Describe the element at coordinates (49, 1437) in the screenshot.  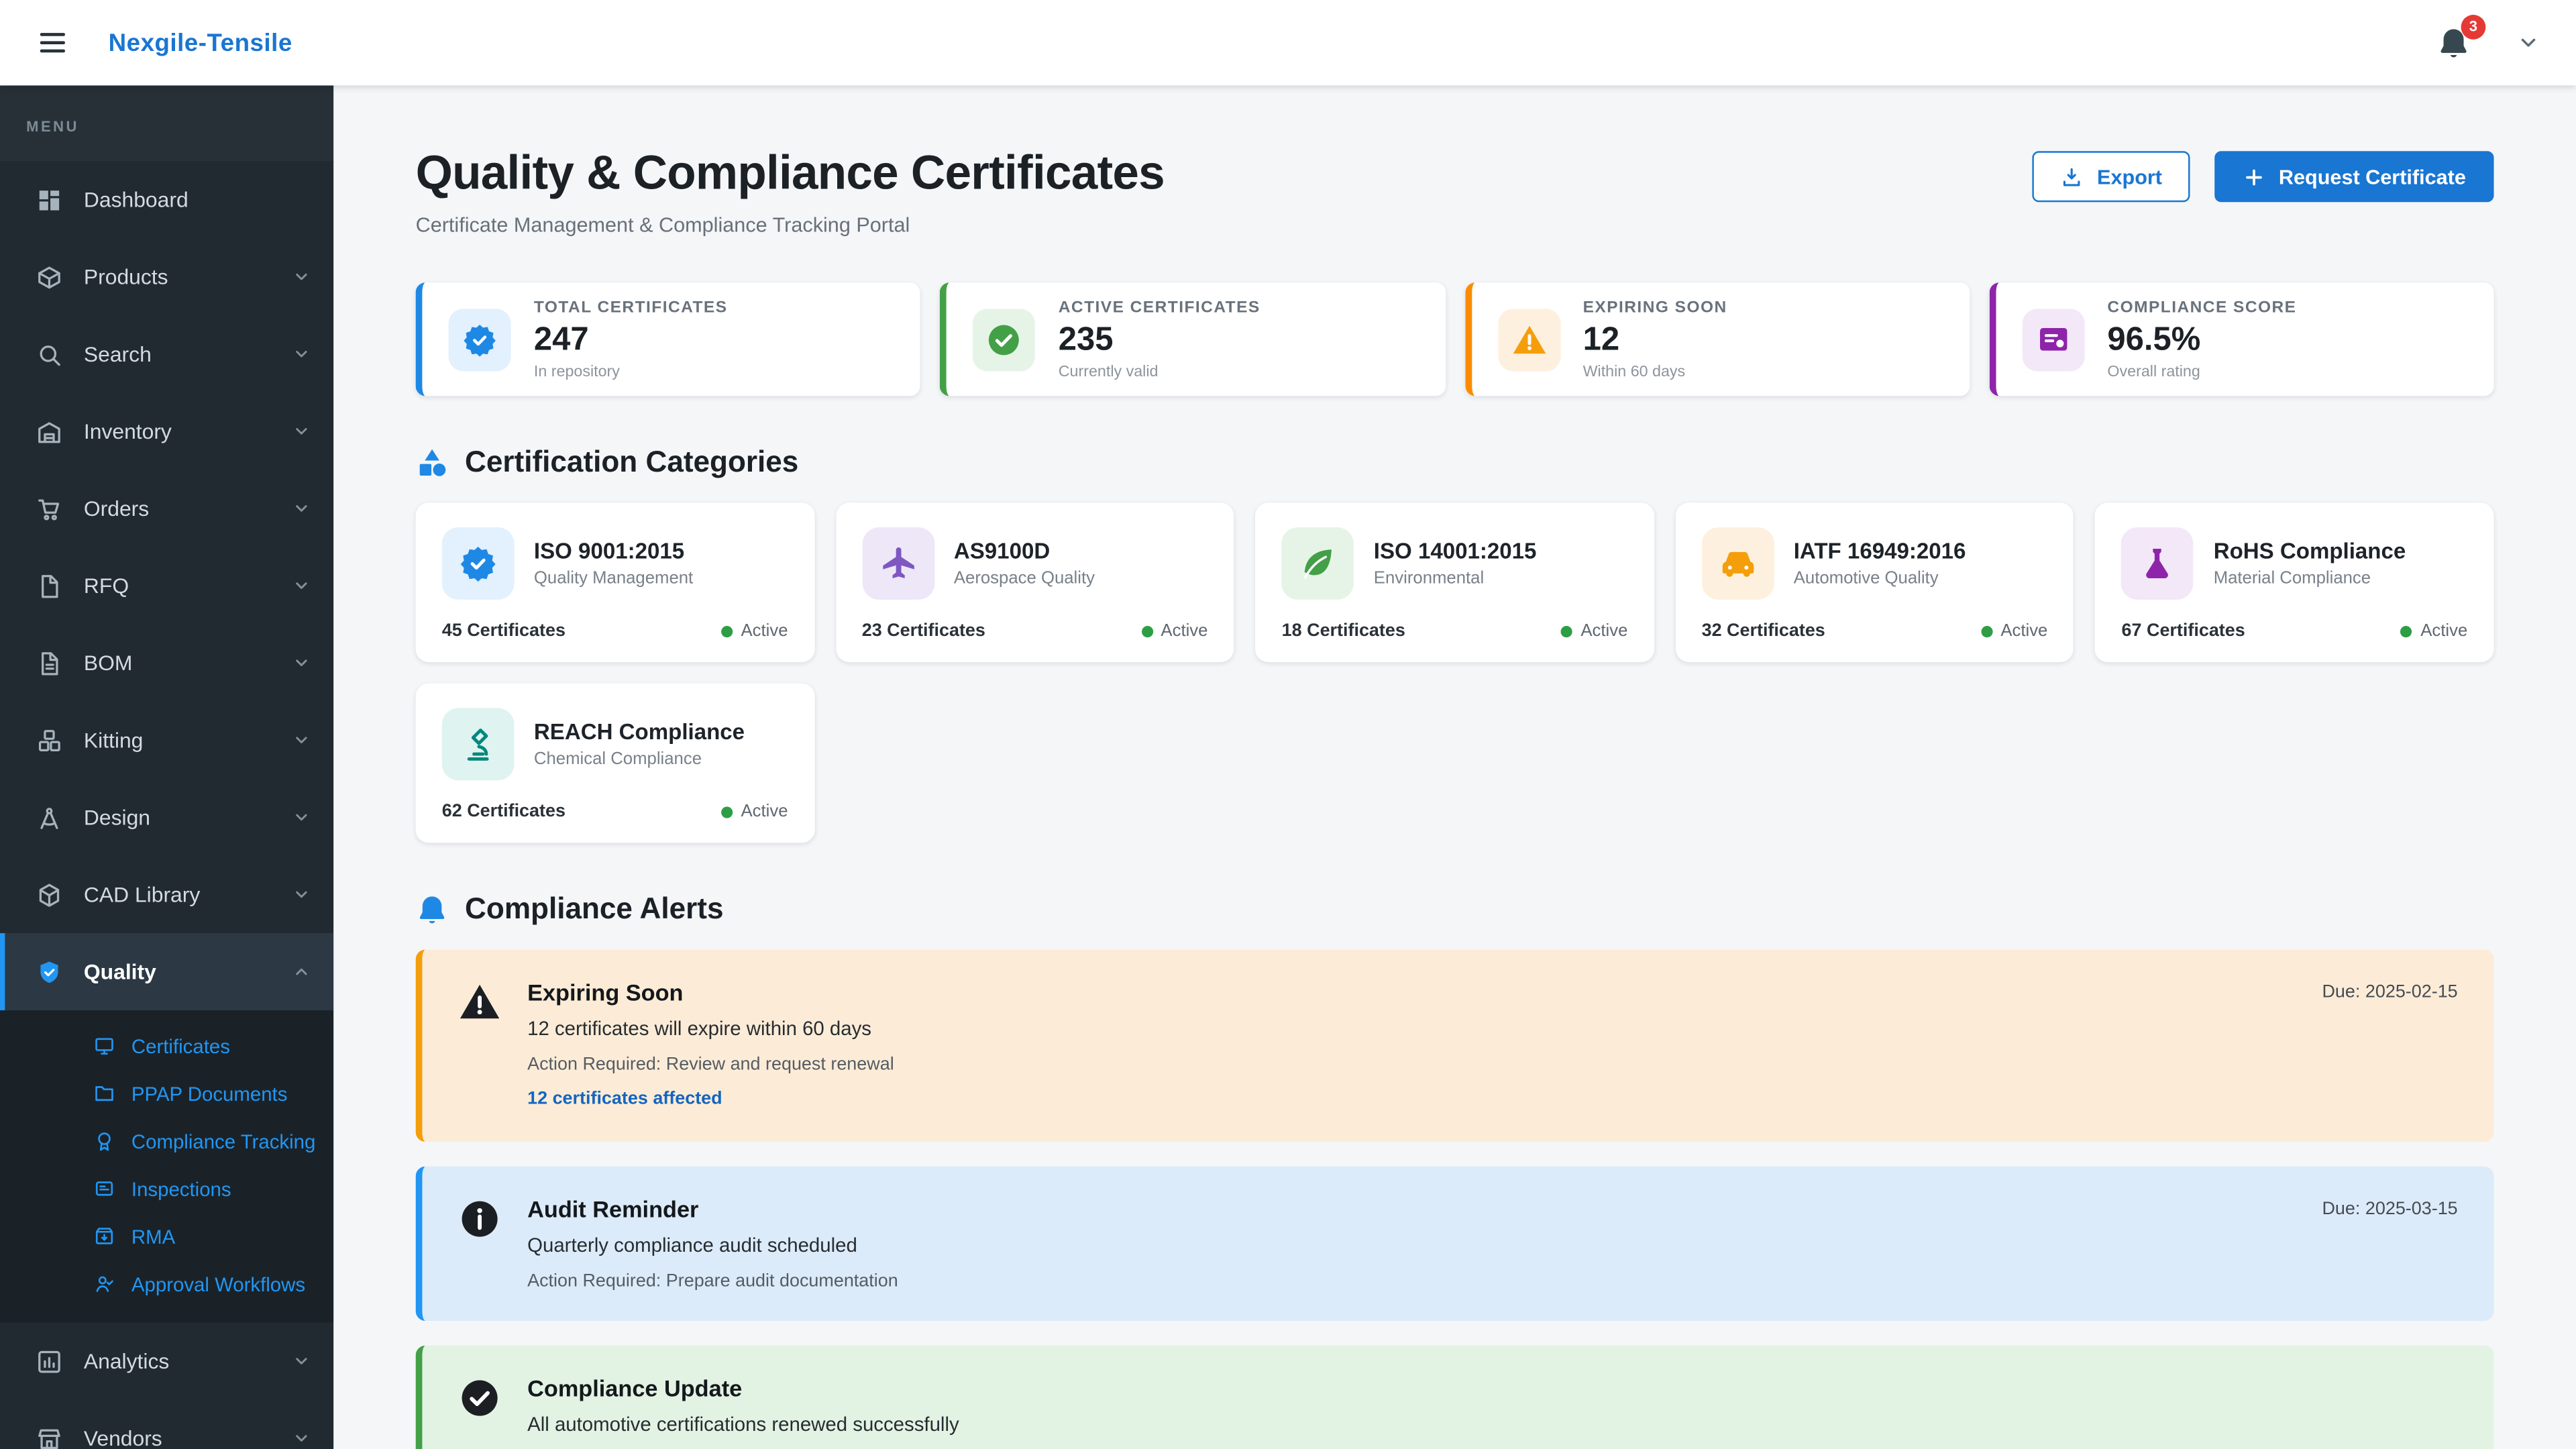
I see `storefront-icon` at that location.